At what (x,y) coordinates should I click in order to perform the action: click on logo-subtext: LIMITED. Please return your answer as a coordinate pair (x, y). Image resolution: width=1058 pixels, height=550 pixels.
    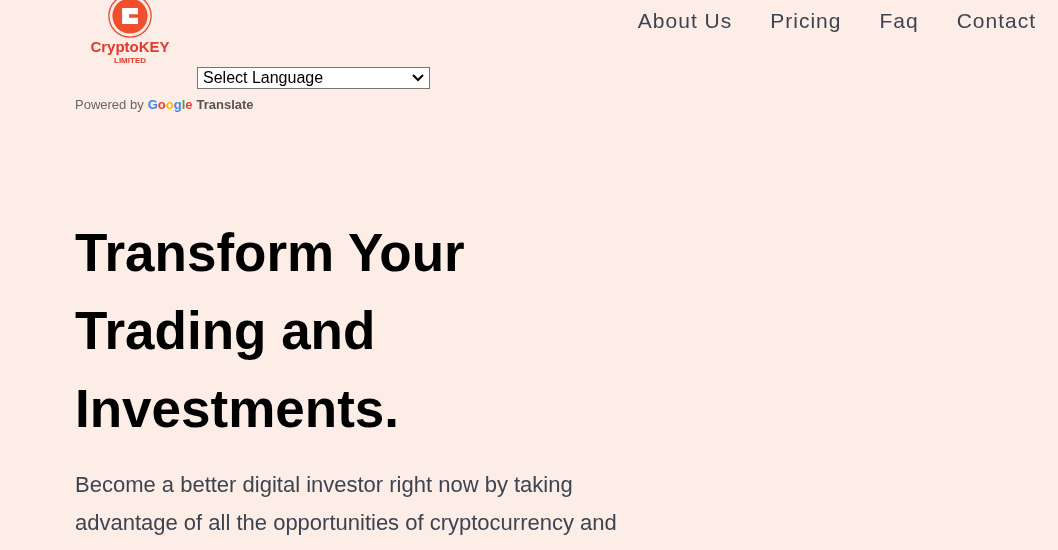
    Looking at the image, I should click on (130, 60).